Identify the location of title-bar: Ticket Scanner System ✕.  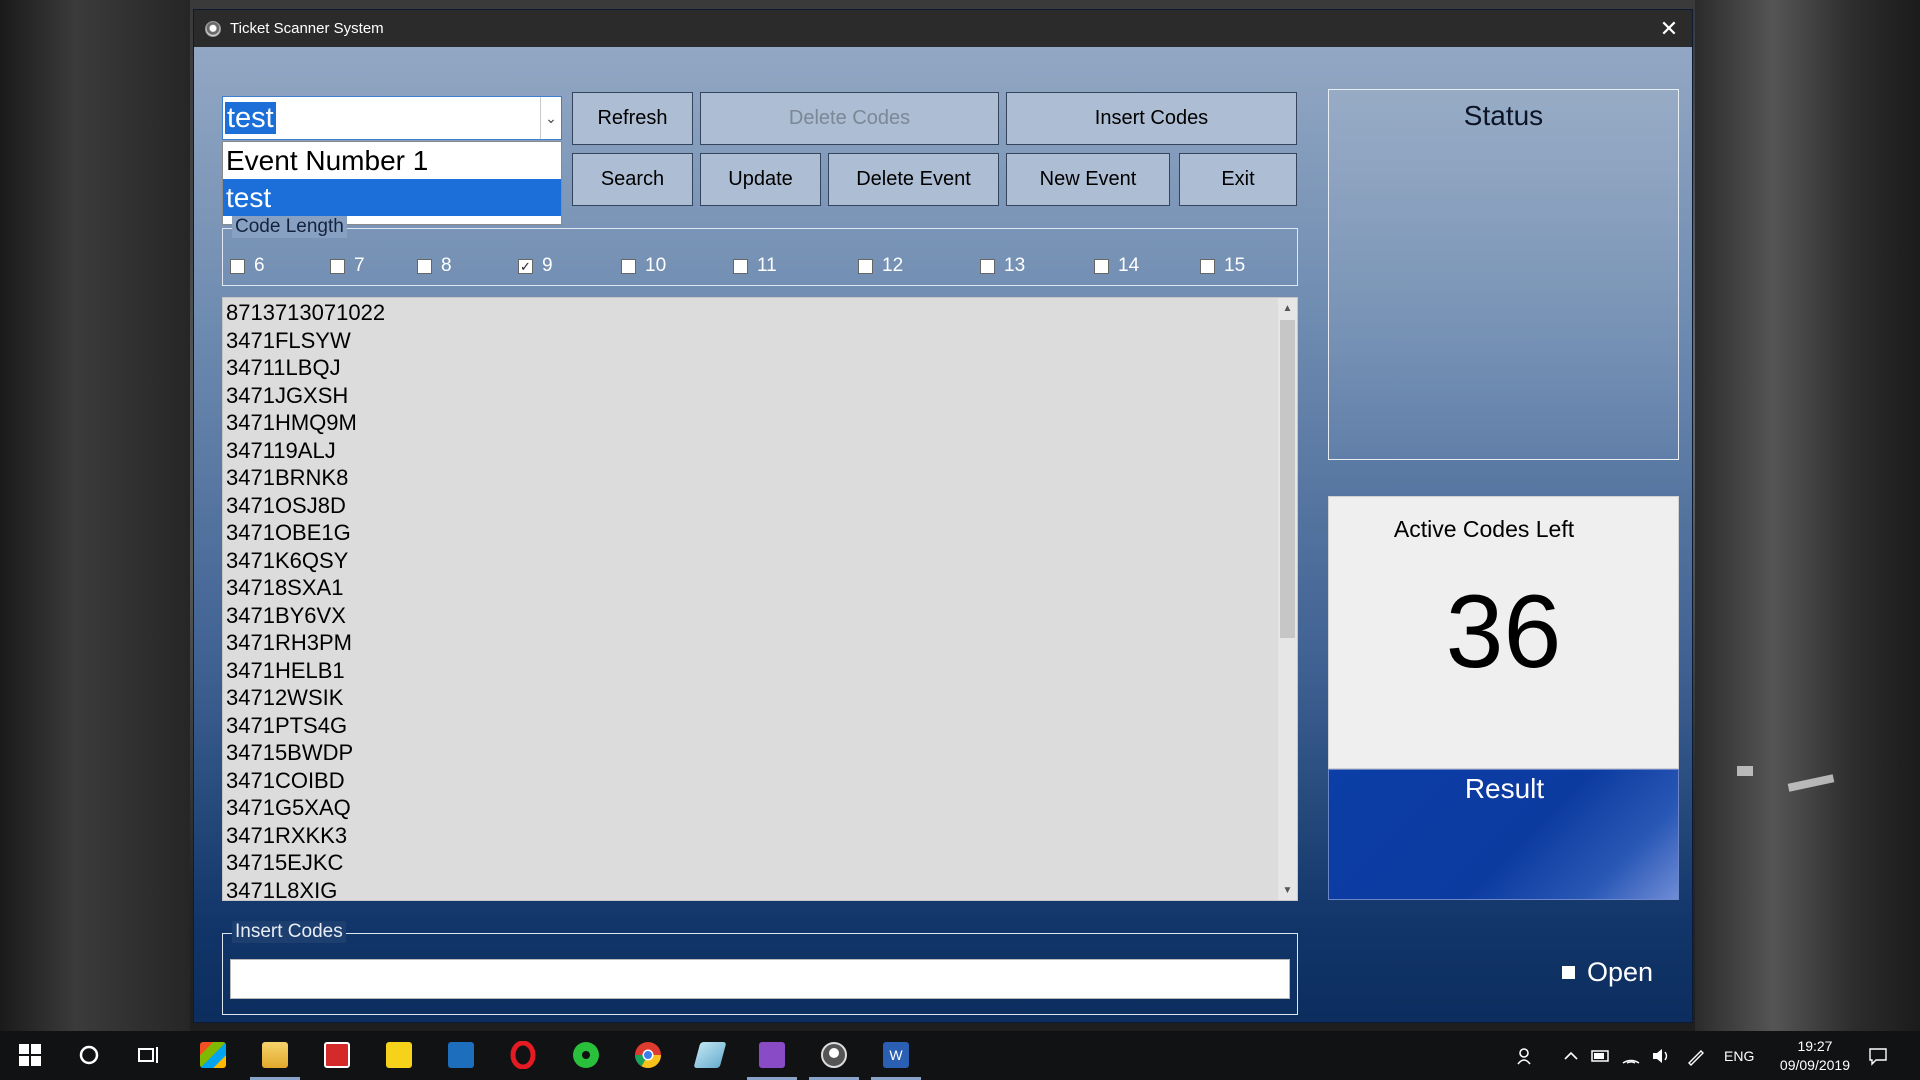
(943, 28).